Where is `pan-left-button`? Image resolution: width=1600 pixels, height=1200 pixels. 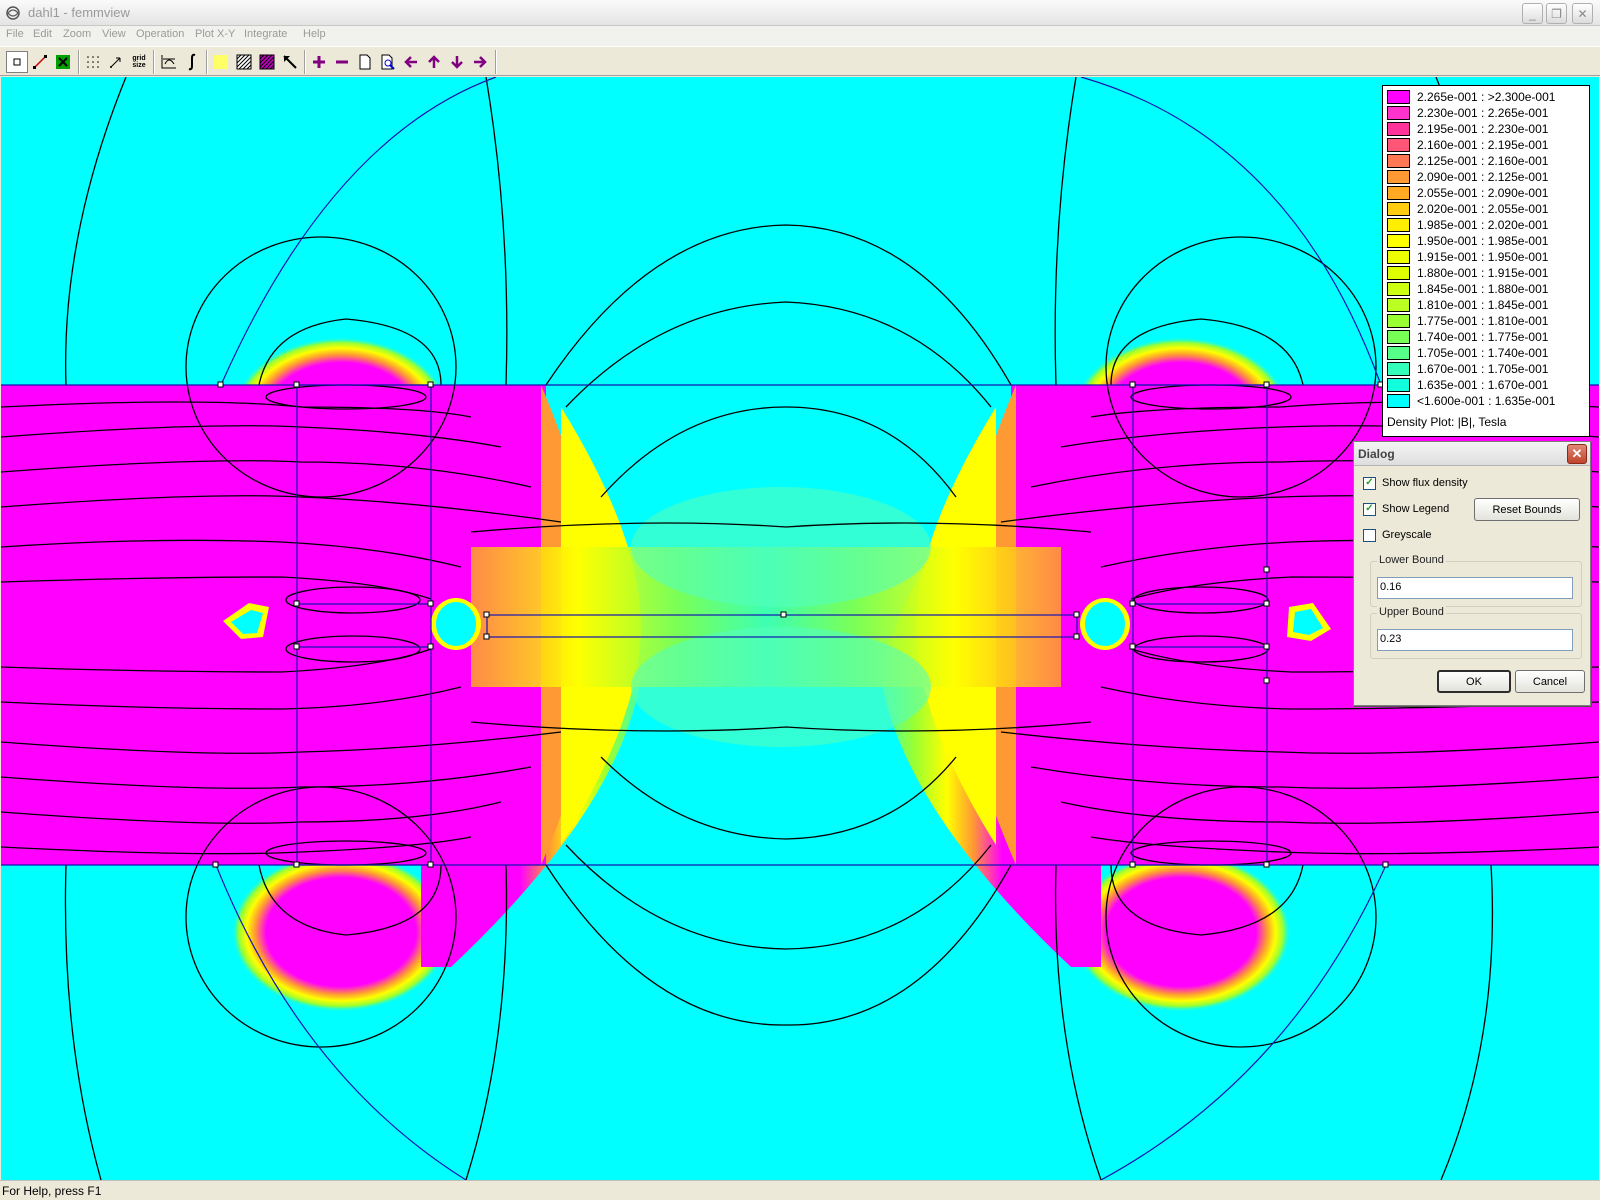
pan-left-button is located at coordinates (411, 62).